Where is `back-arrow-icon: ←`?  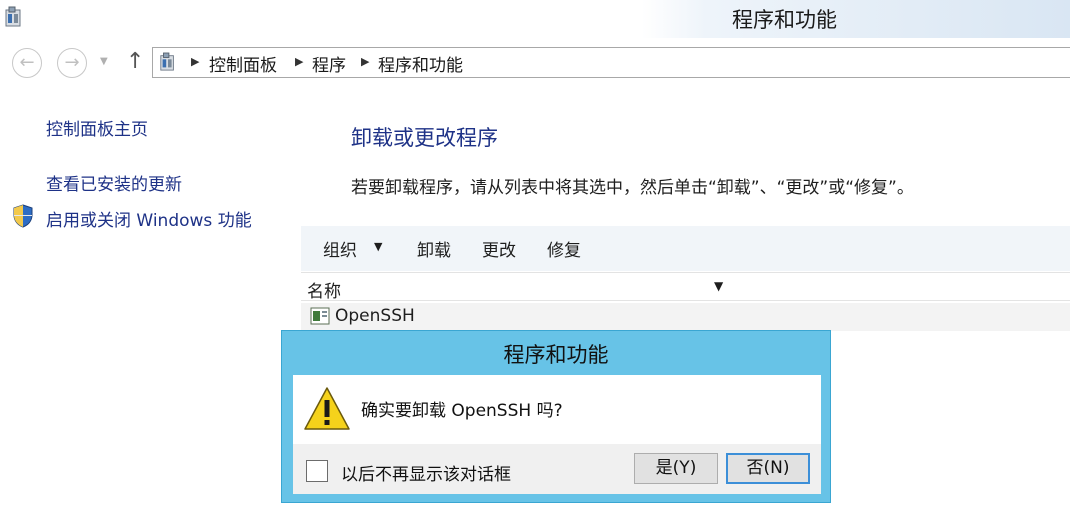 back-arrow-icon: ← is located at coordinates (27, 62).